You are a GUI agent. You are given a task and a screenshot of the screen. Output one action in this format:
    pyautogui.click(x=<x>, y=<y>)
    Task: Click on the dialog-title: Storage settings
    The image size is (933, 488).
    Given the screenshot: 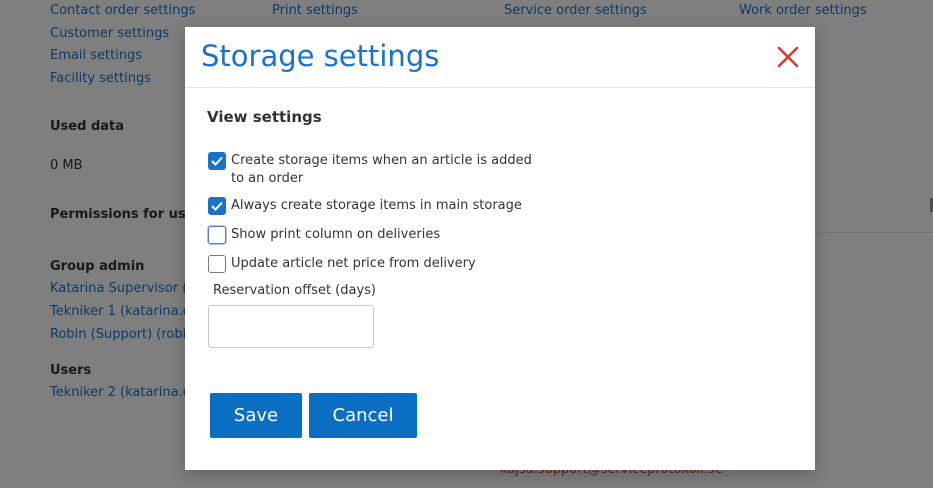 What is the action you would take?
    pyautogui.click(x=320, y=56)
    